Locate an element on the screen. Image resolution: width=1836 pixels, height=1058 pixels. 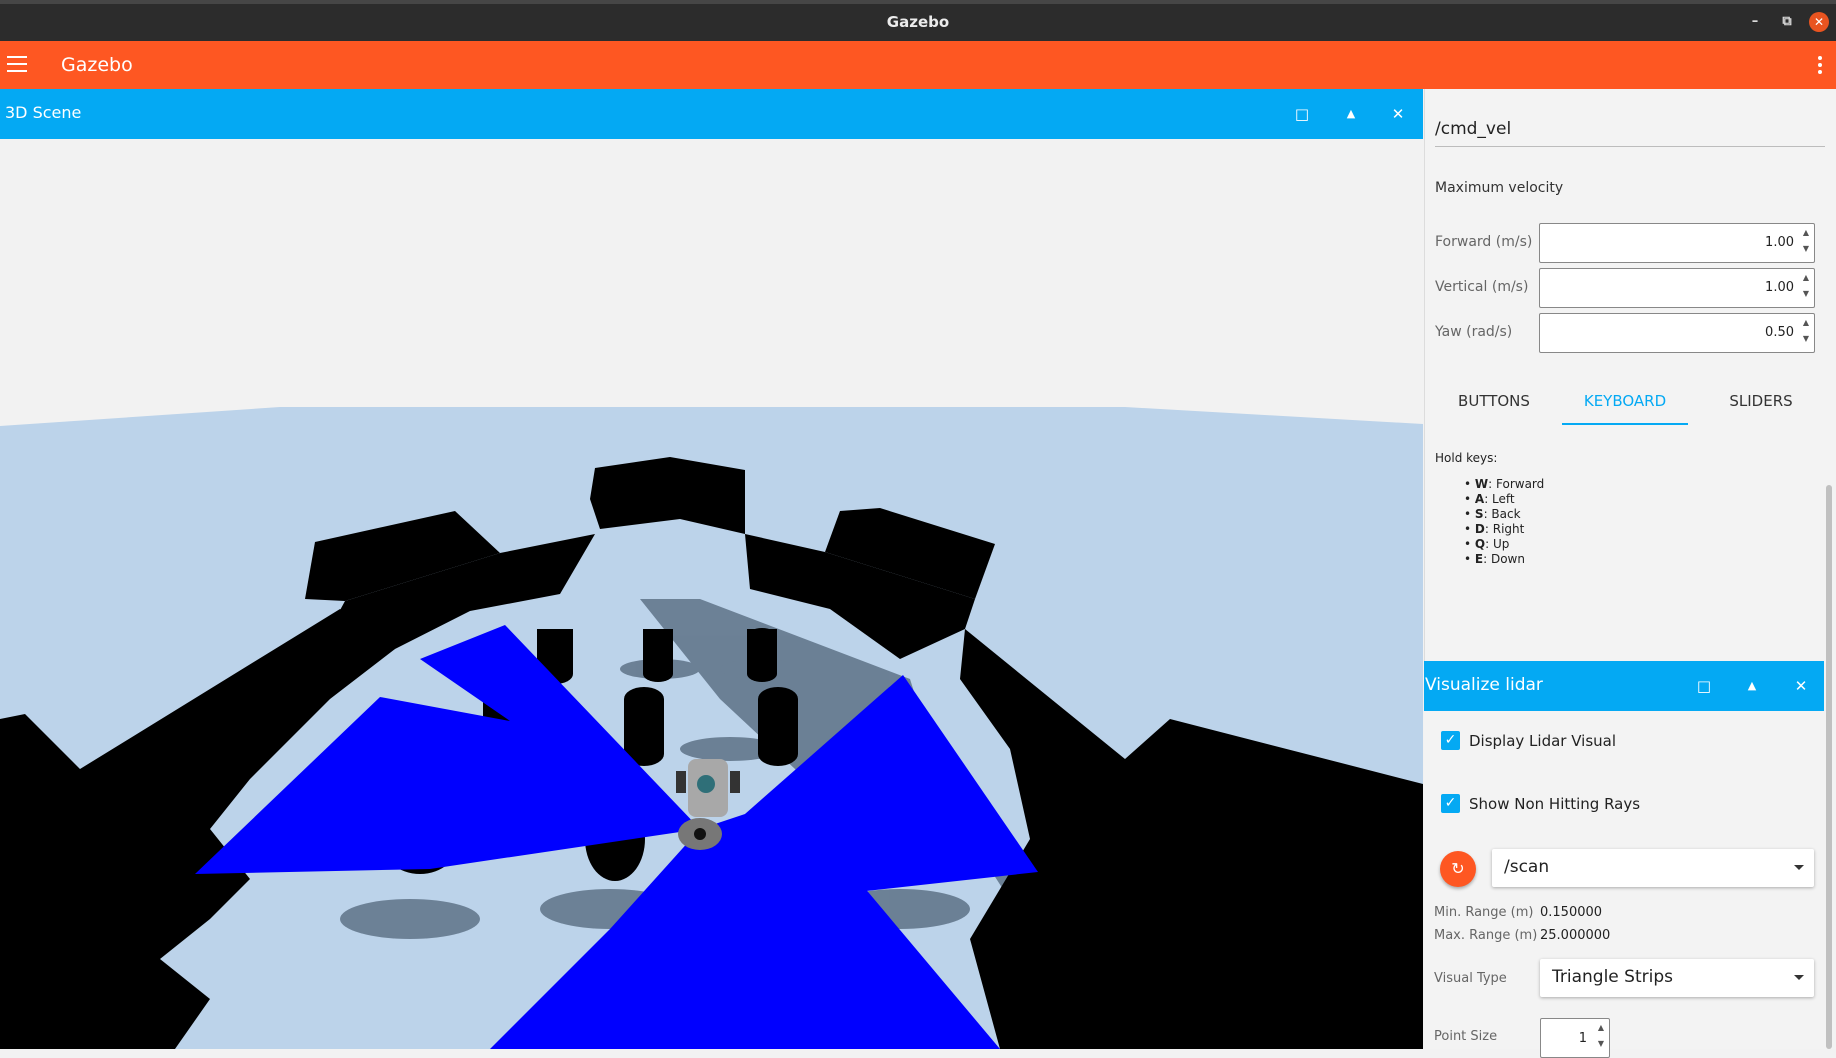
max-range-value: 25.000000 is located at coordinates (1575, 935).